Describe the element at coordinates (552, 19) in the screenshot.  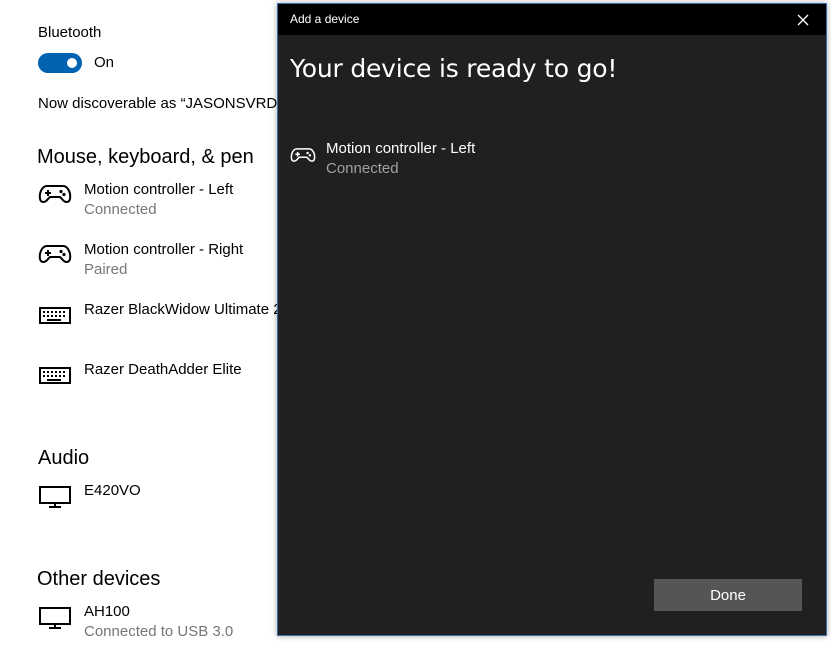
I see `dialog-titlebar: Add a device` at that location.